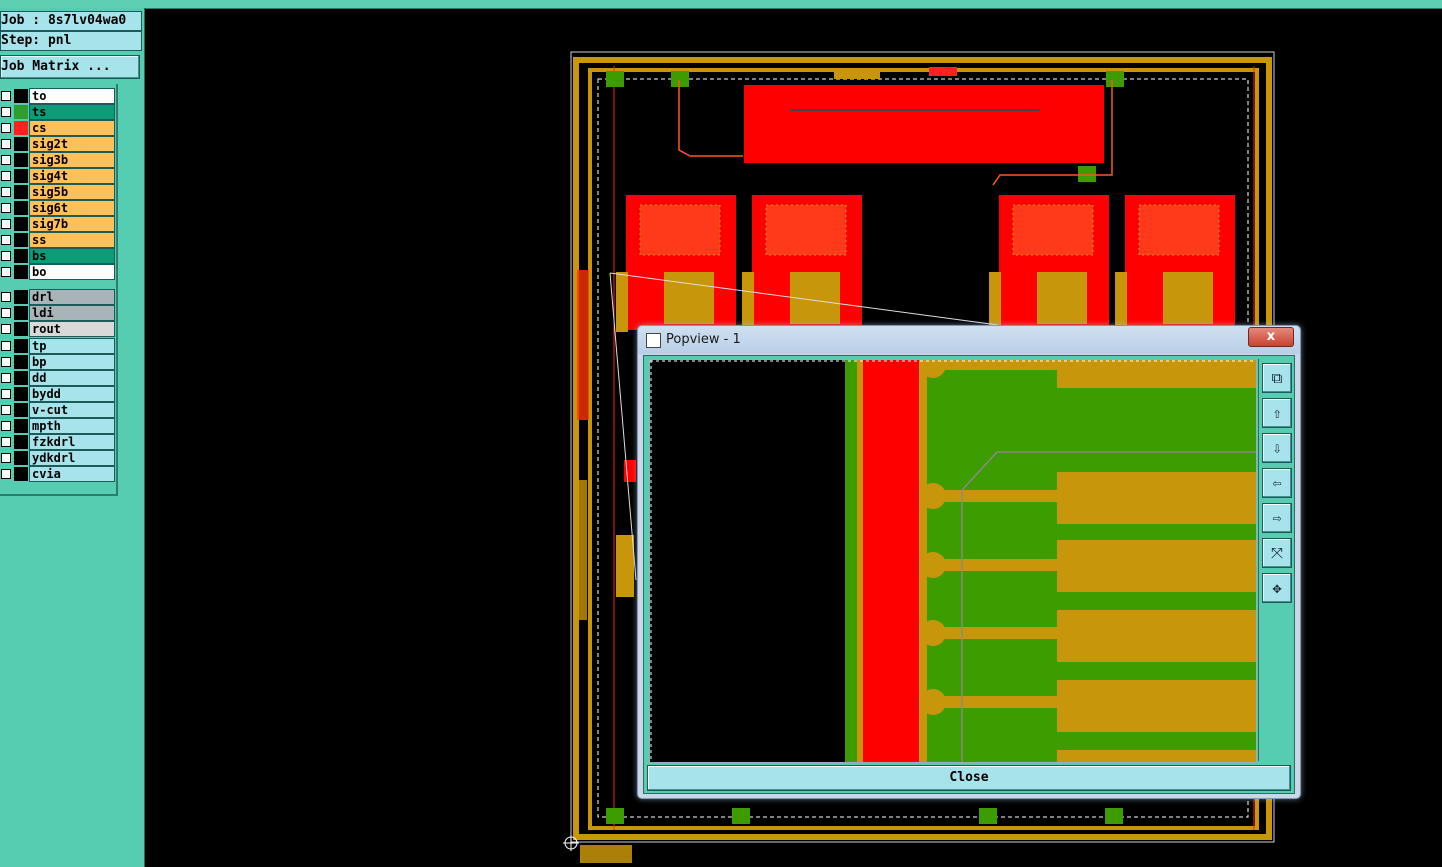 This screenshot has width=1442, height=867. I want to click on close-button: Close, so click(969, 778).